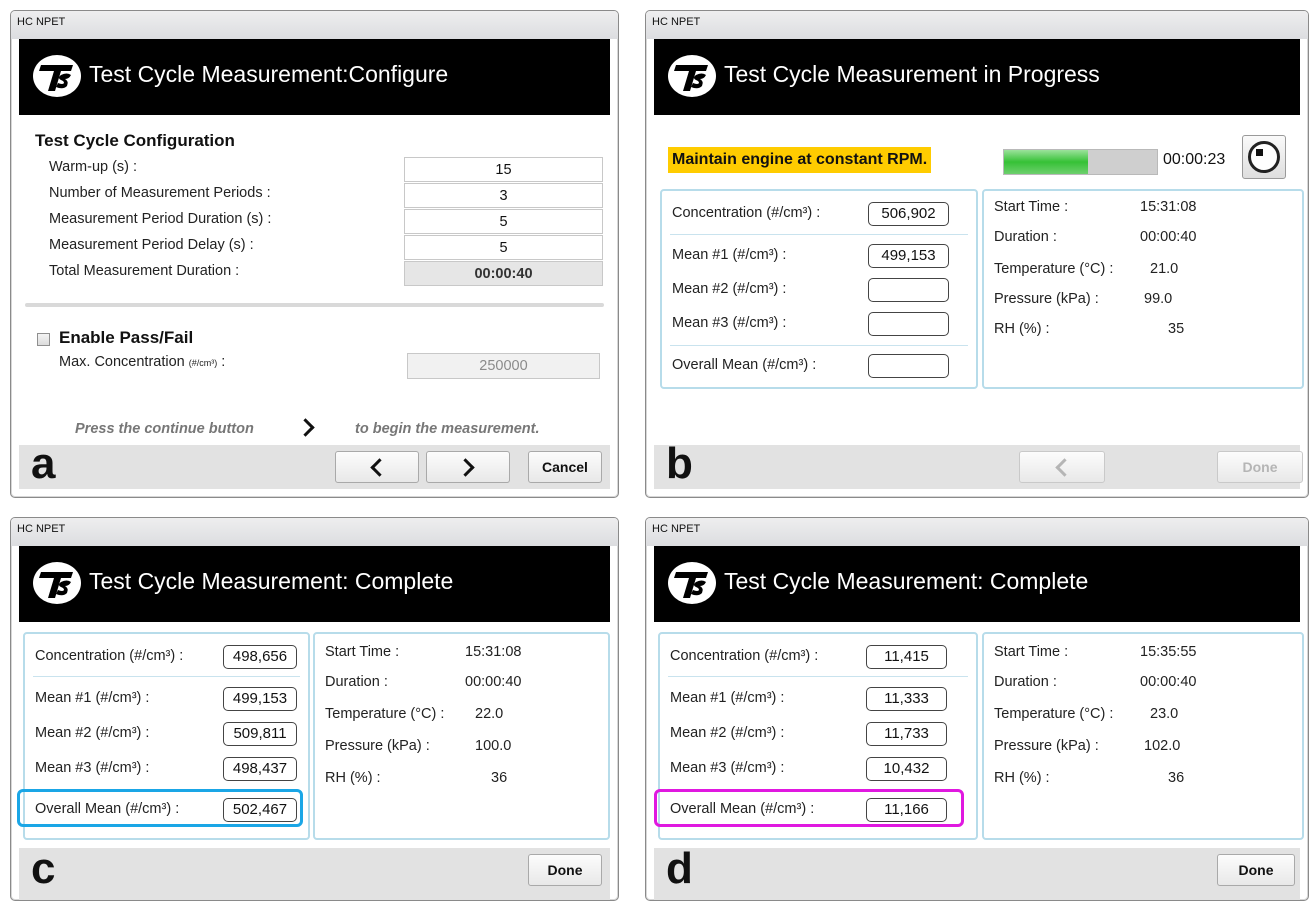 This screenshot has height=901, width=1309. I want to click on enable-pass-fail-label: Enable Pass/Fail, so click(126, 337).